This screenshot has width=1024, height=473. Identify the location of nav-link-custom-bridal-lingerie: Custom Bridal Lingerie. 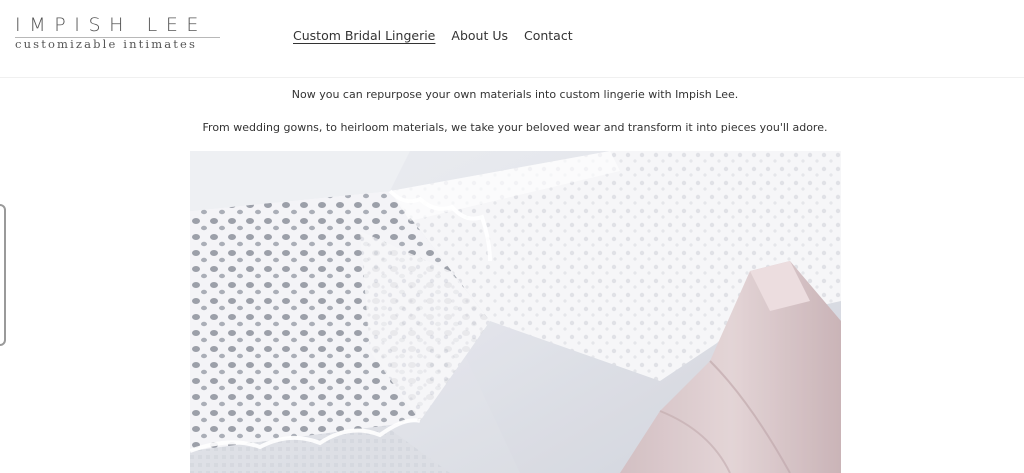
(364, 35).